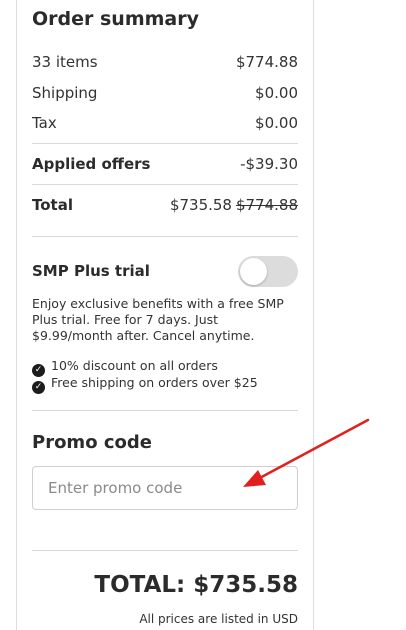 The height and width of the screenshot is (630, 406). What do you see at coordinates (91, 164) in the screenshot?
I see `applied-offers-label: Applied offers` at bounding box center [91, 164].